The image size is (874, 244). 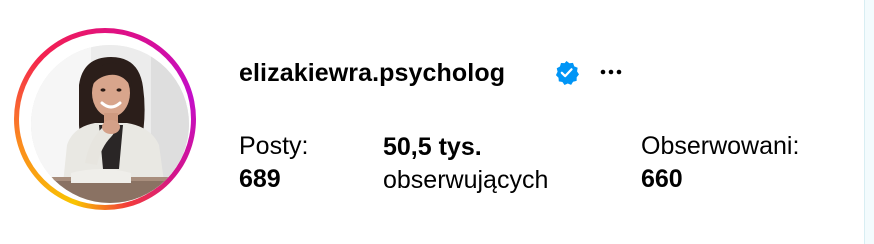 I want to click on more-horizontal-icon, so click(x=611, y=71).